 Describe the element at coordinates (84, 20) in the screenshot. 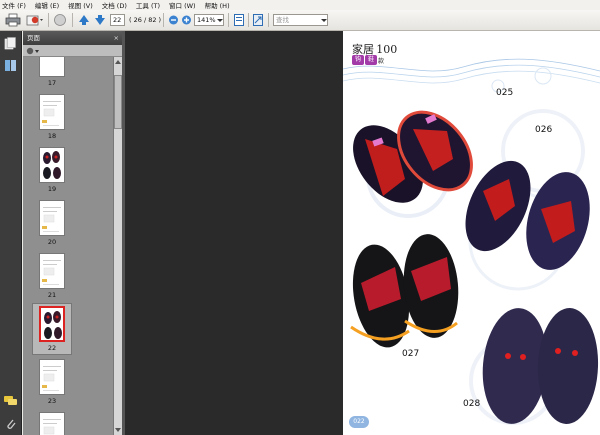

I see `previous-page-icon` at that location.